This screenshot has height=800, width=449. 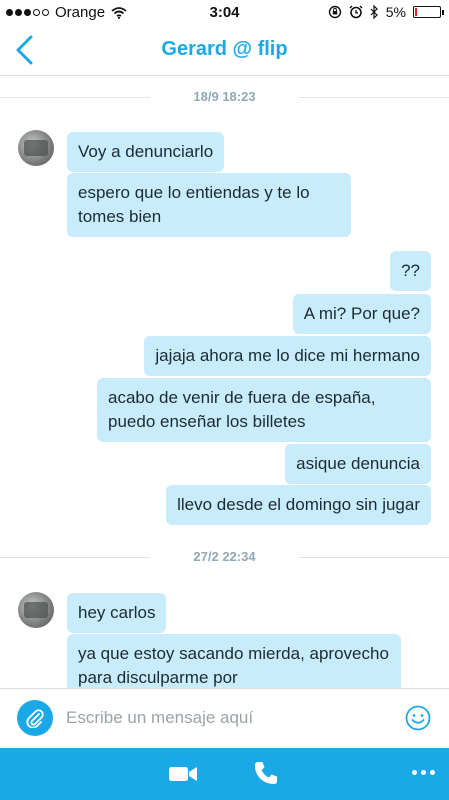 What do you see at coordinates (298, 505) in the screenshot?
I see `message-bubble-outgoing: llevo desde el domingo sin jugar` at bounding box center [298, 505].